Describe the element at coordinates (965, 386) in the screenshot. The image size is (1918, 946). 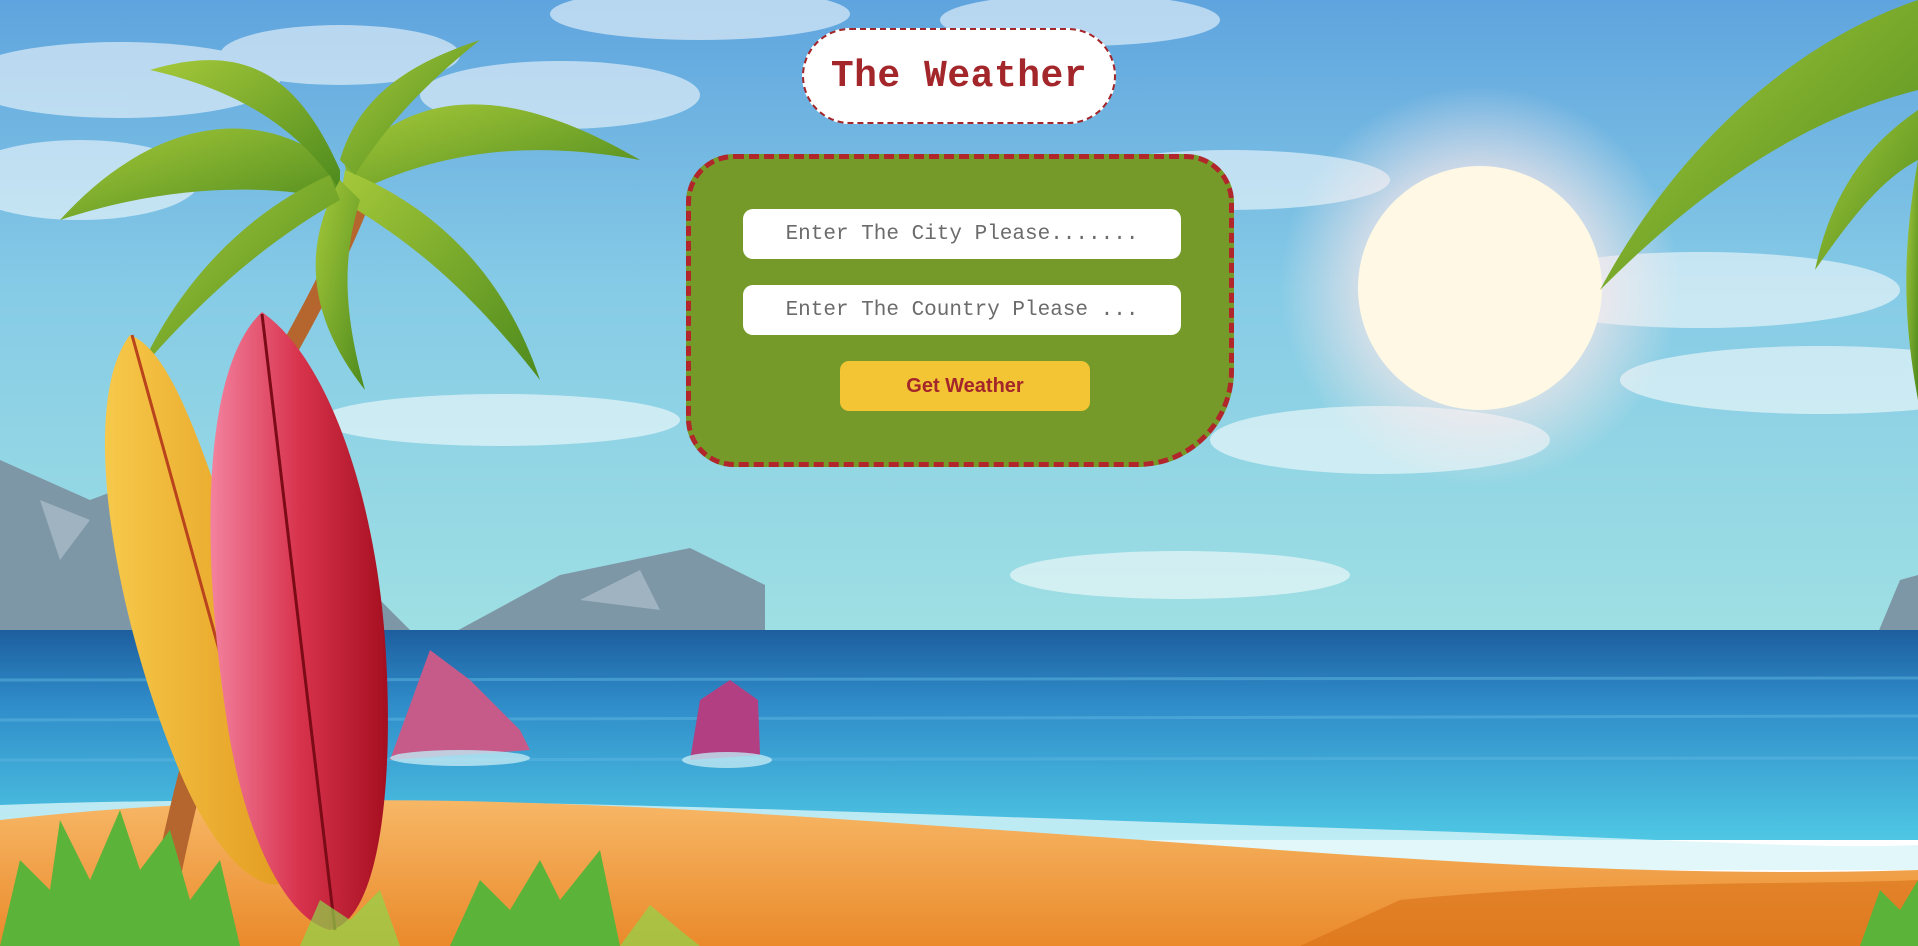
I see `get-weather-button: Get Weather` at that location.